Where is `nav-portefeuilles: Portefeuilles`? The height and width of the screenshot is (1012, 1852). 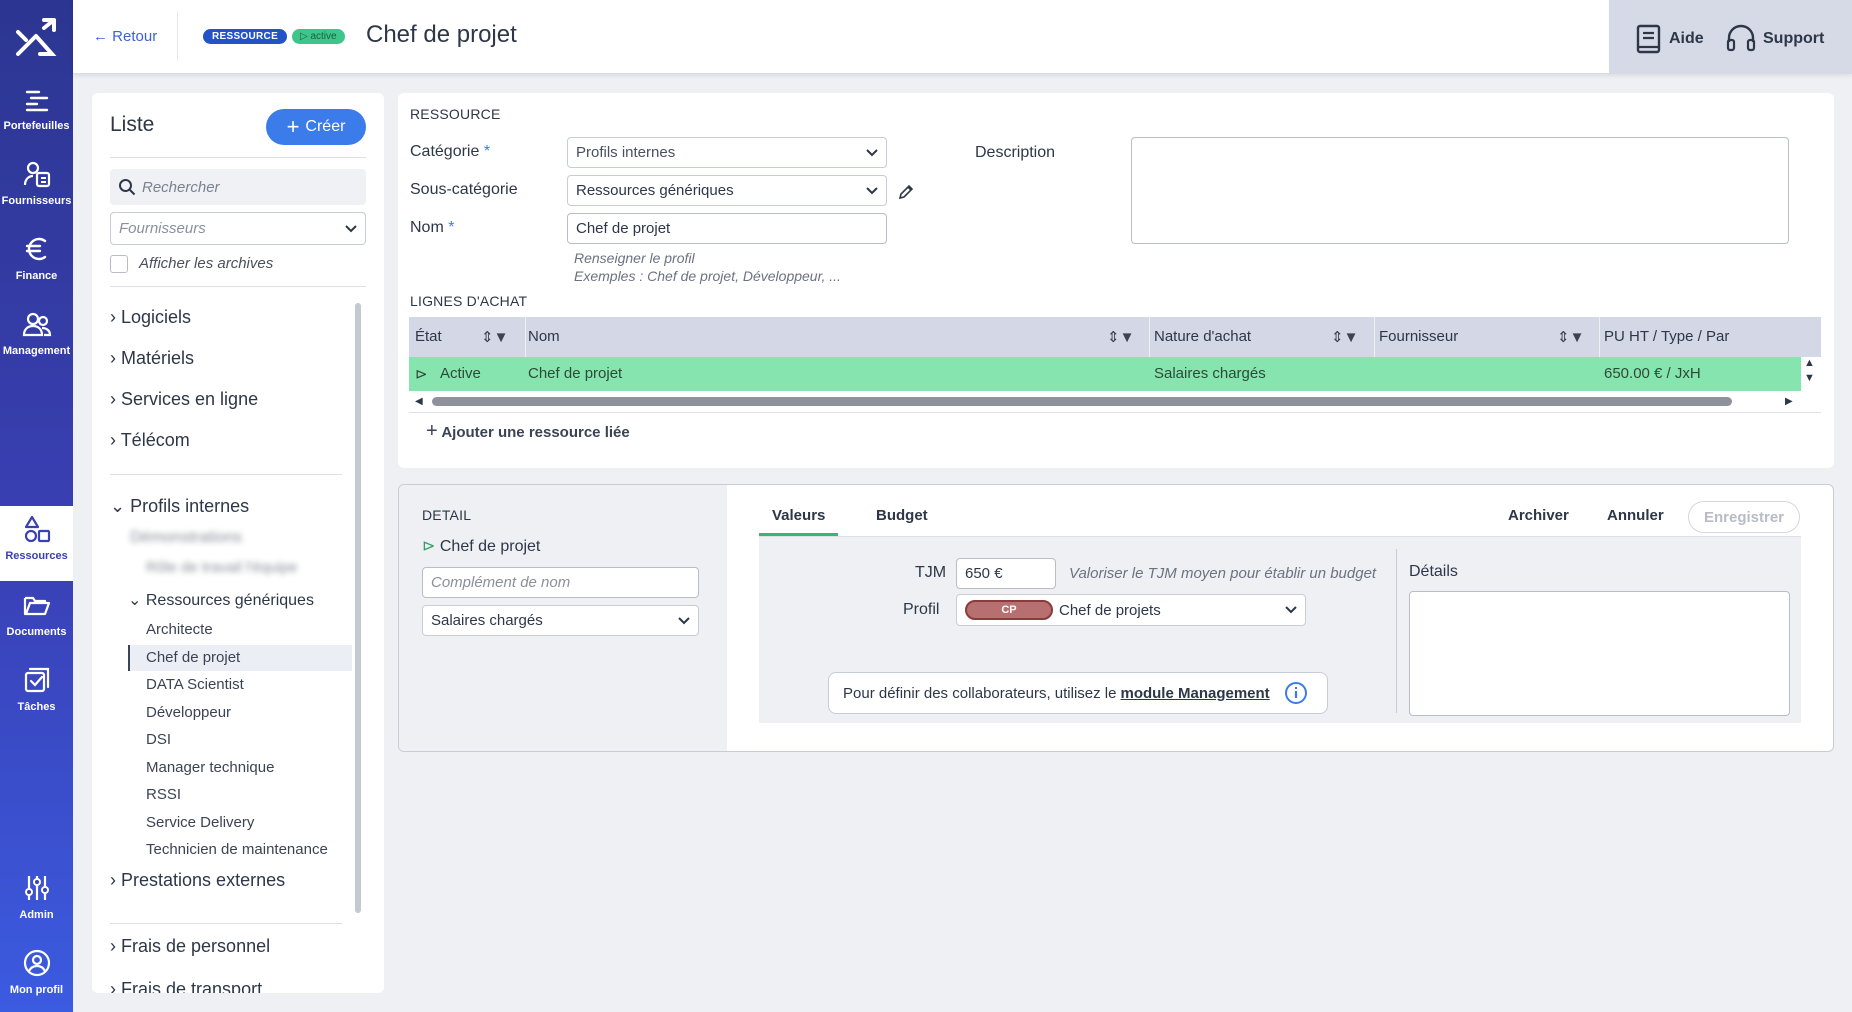
nav-portefeuilles: Portefeuilles is located at coordinates (36, 120).